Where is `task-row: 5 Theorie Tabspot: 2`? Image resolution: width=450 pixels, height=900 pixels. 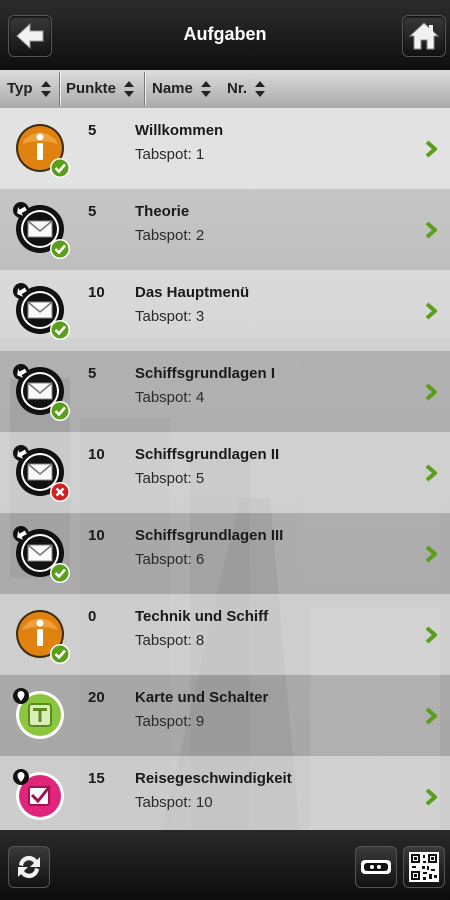
task-row: 5 Theorie Tabspot: 2 is located at coordinates (225, 229).